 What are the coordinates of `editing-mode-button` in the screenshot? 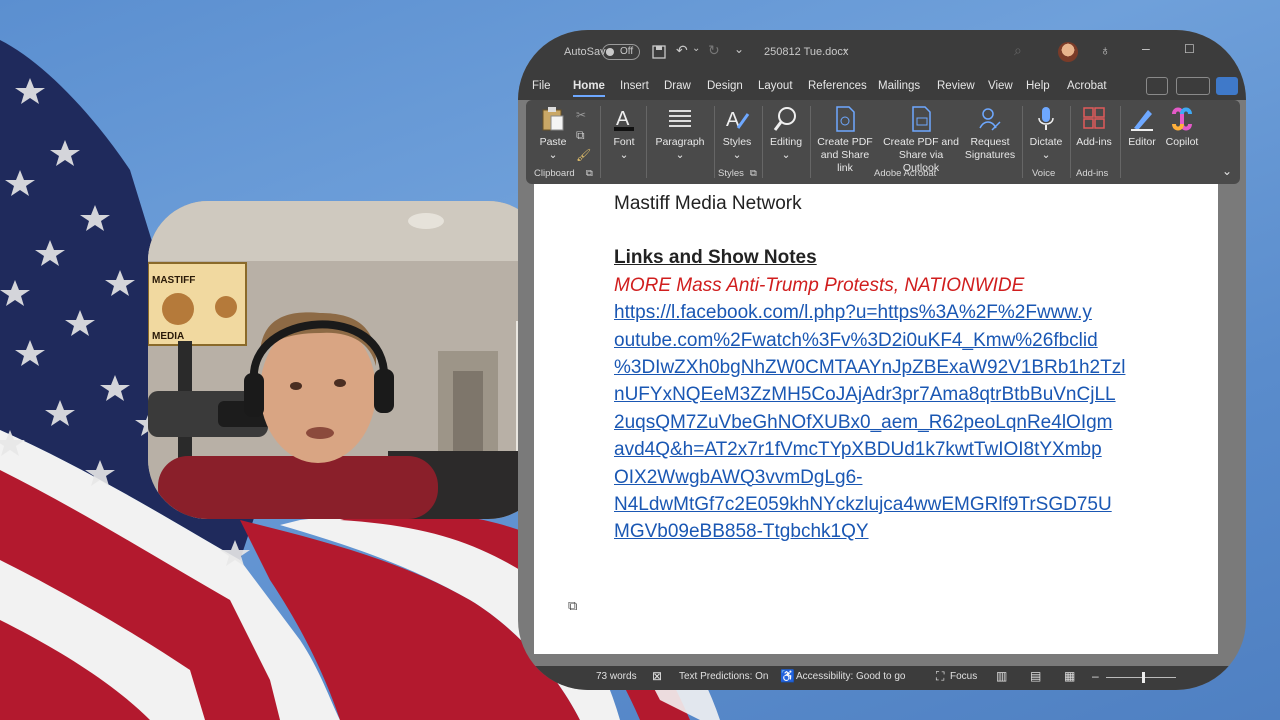 It's located at (1193, 86).